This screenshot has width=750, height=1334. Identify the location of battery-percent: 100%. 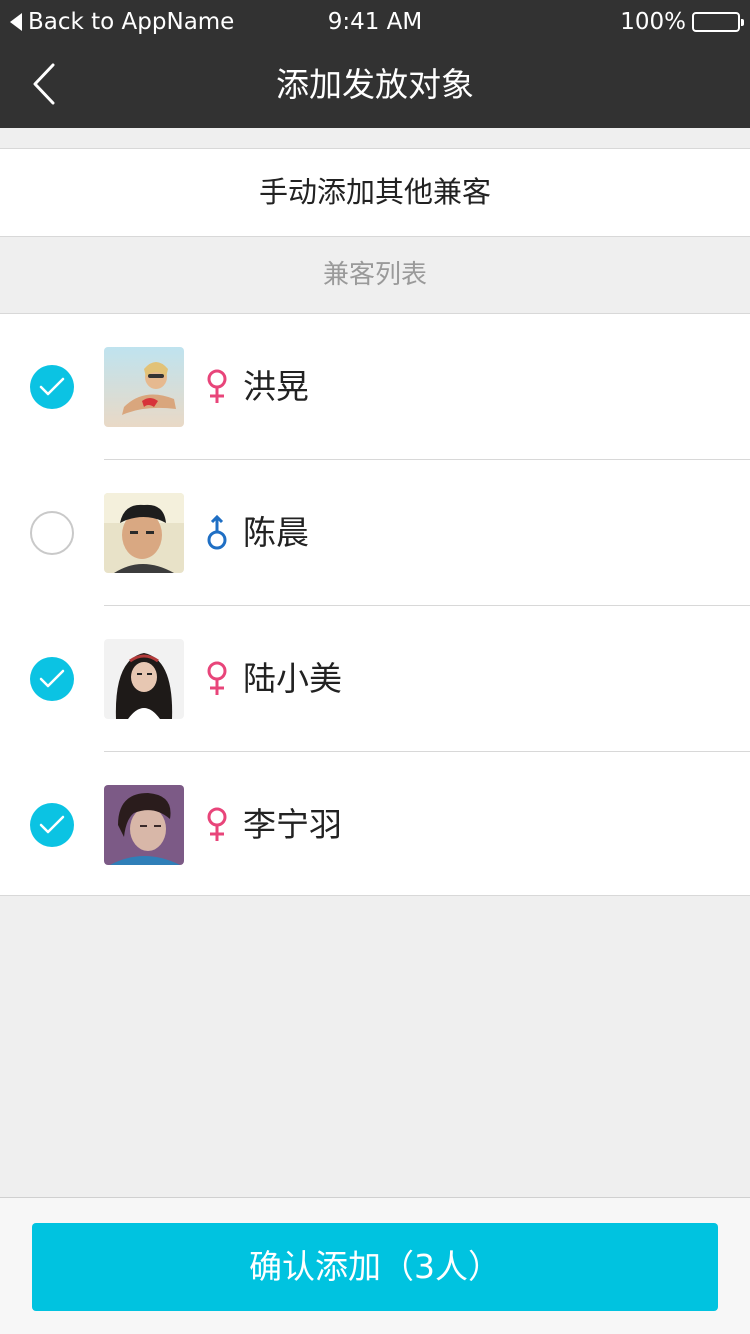
(653, 22).